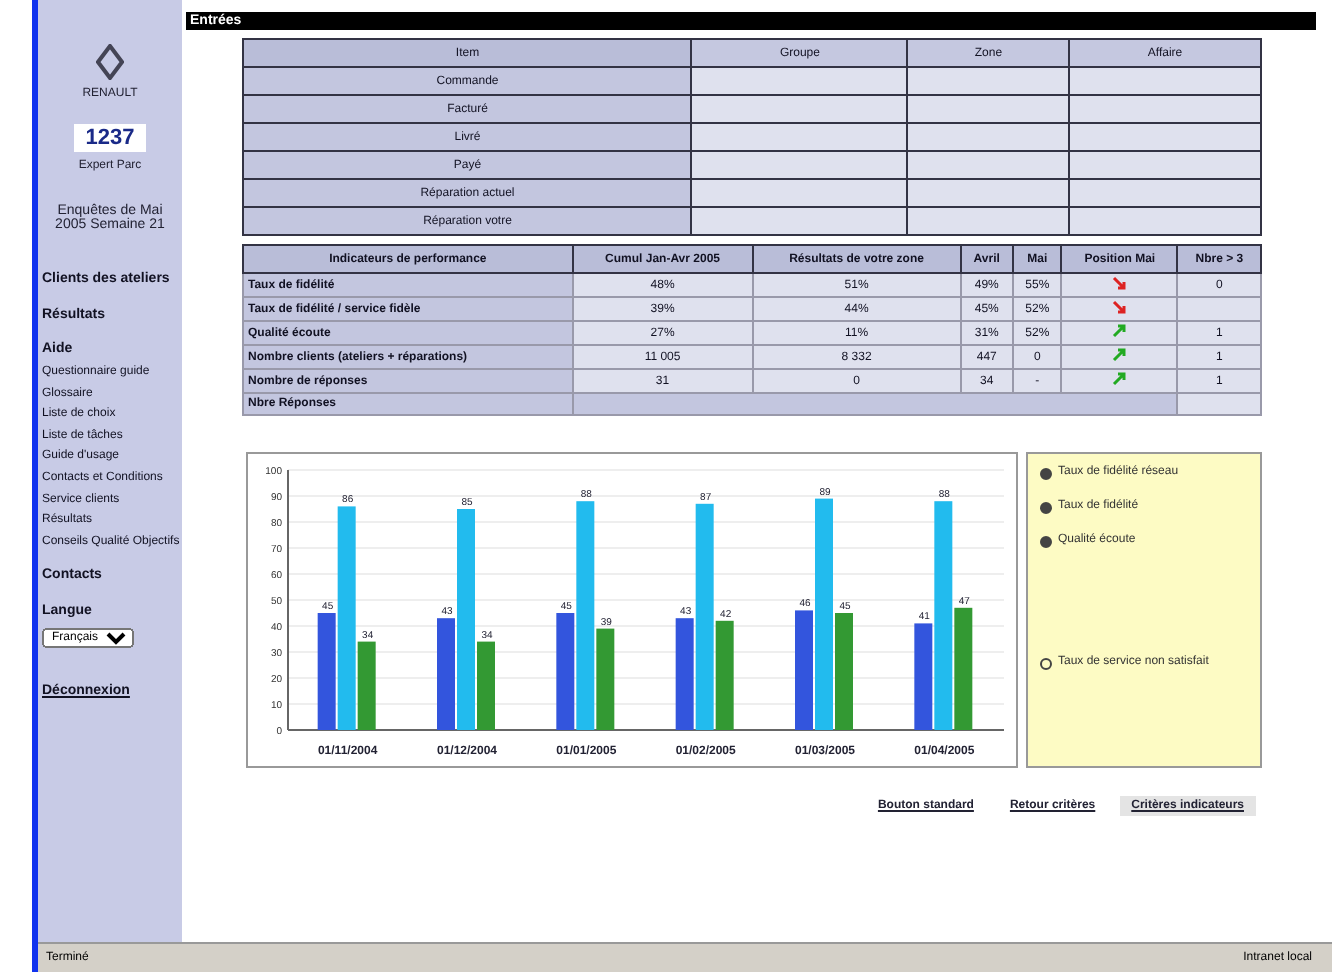 The image size is (1338, 972). What do you see at coordinates (110, 62) in the screenshot?
I see `diamond-logo-icon` at bounding box center [110, 62].